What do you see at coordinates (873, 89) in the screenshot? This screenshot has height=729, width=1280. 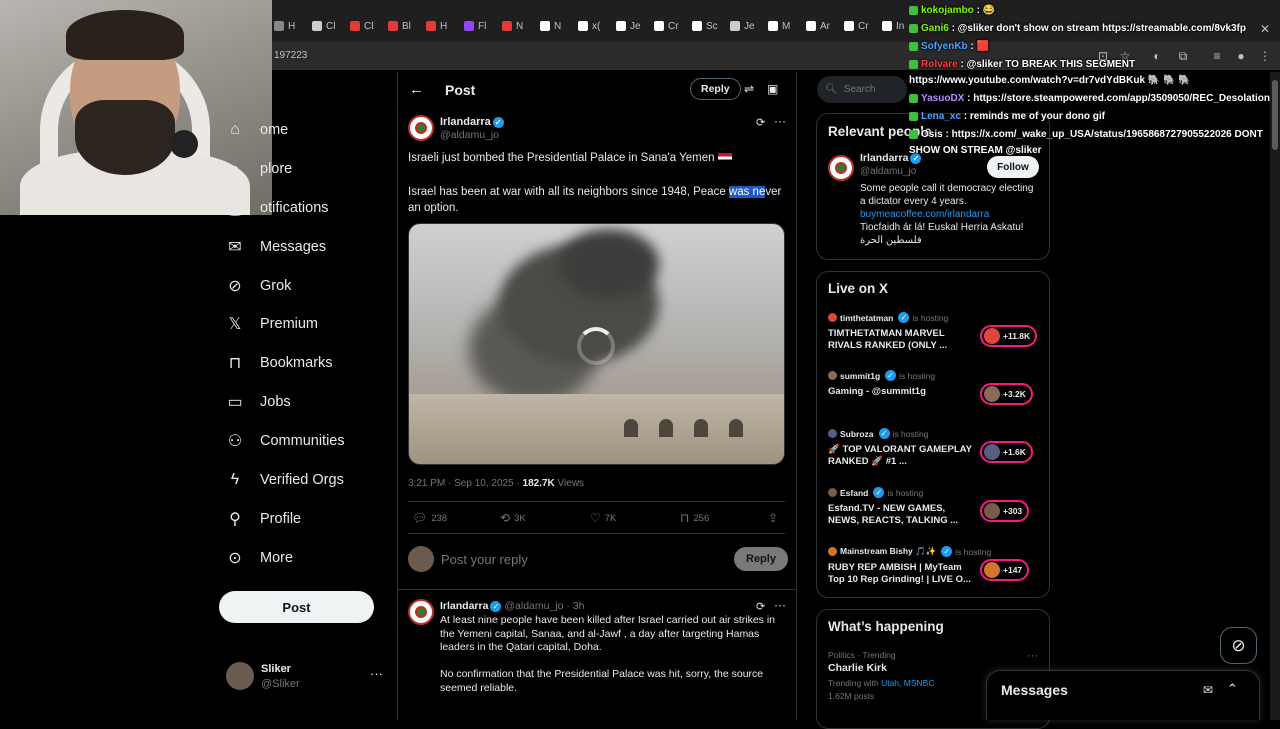 I see `search-input` at bounding box center [873, 89].